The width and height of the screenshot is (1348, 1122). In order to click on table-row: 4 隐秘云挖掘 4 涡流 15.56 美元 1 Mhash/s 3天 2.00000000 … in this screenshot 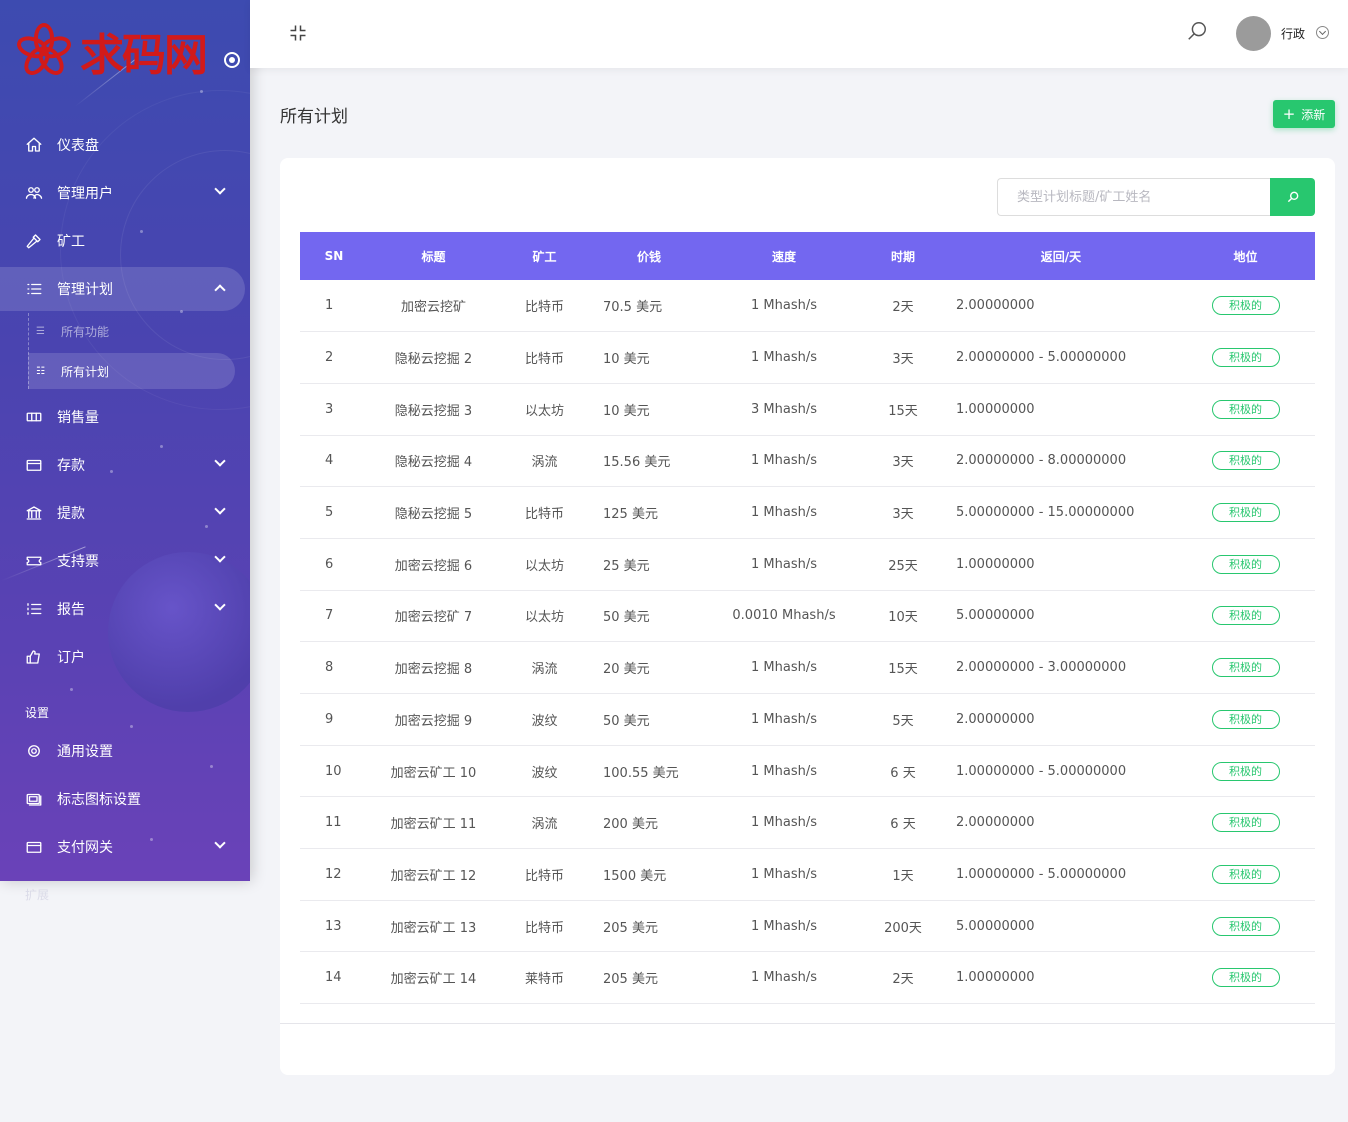, I will do `click(807, 461)`.